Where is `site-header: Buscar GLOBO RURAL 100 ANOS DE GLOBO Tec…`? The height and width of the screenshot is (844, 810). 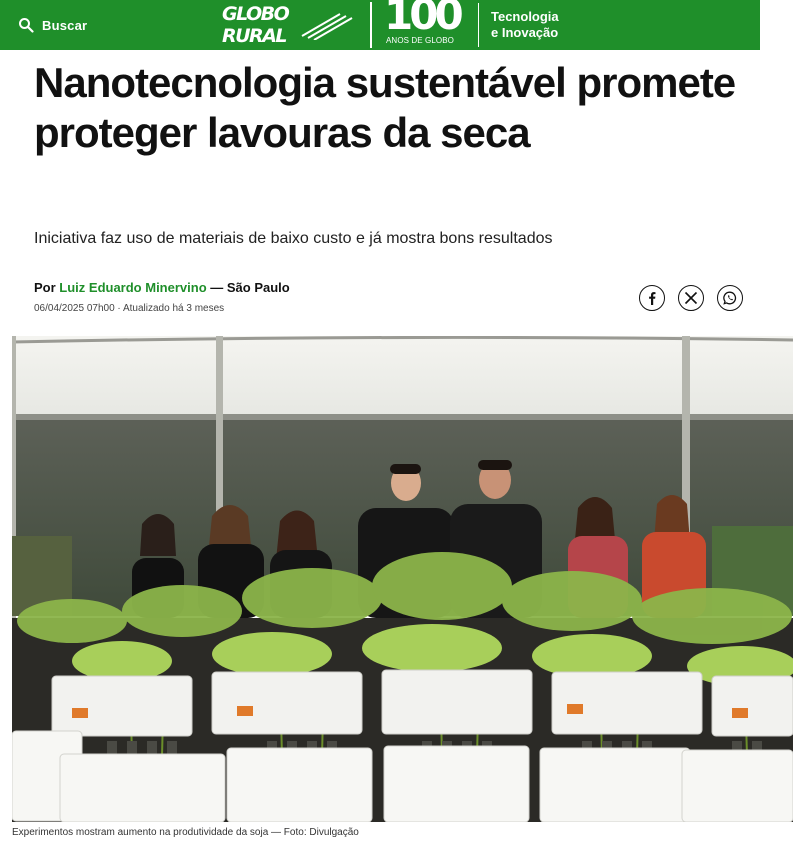 site-header: Buscar GLOBO RURAL 100 ANOS DE GLOBO Tec… is located at coordinates (380, 25).